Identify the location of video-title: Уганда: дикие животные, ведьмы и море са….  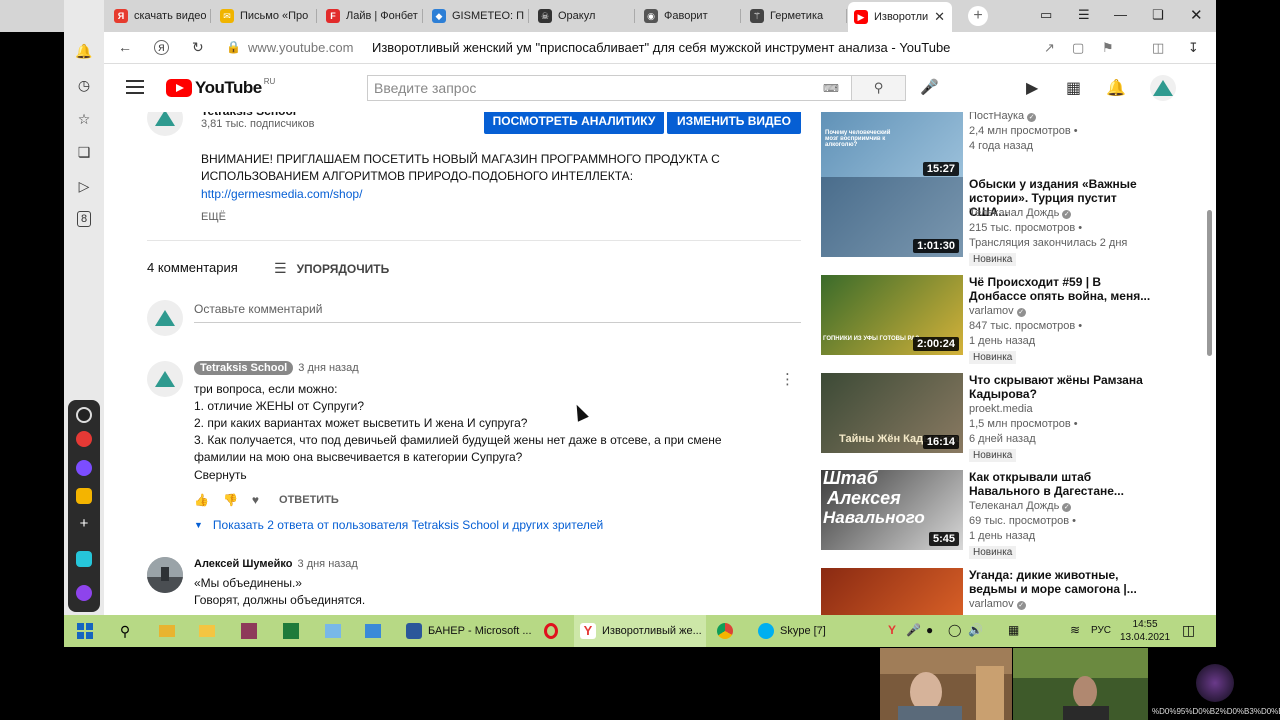
(1064, 582).